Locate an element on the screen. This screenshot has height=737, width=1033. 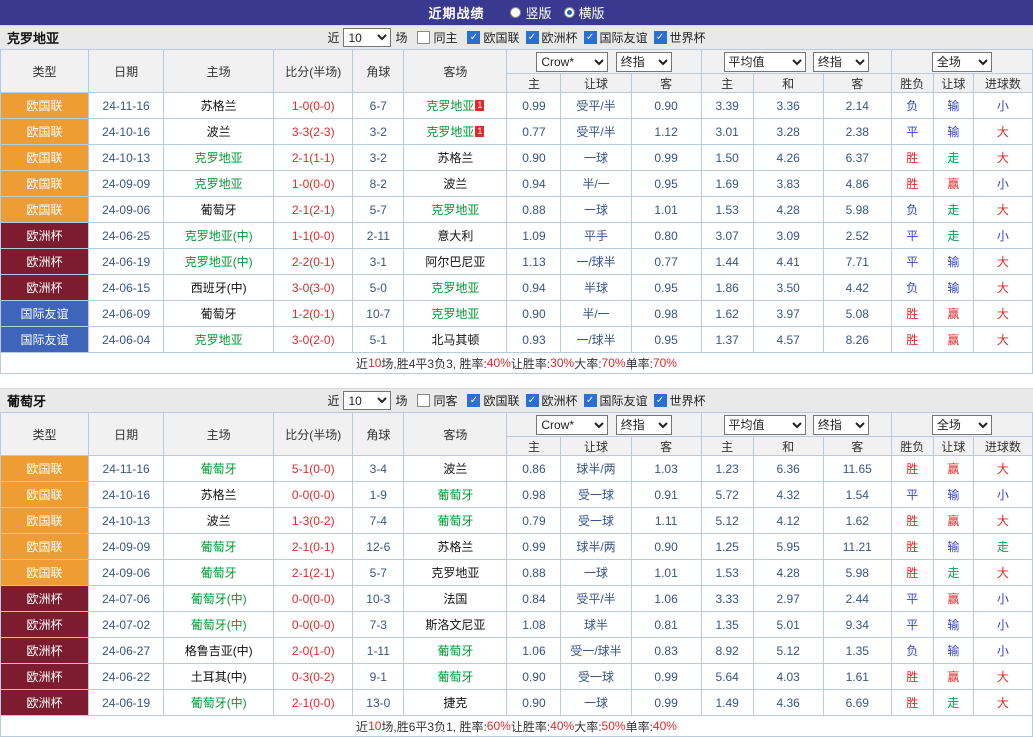
away-team: 波兰 is located at coordinates (455, 468).